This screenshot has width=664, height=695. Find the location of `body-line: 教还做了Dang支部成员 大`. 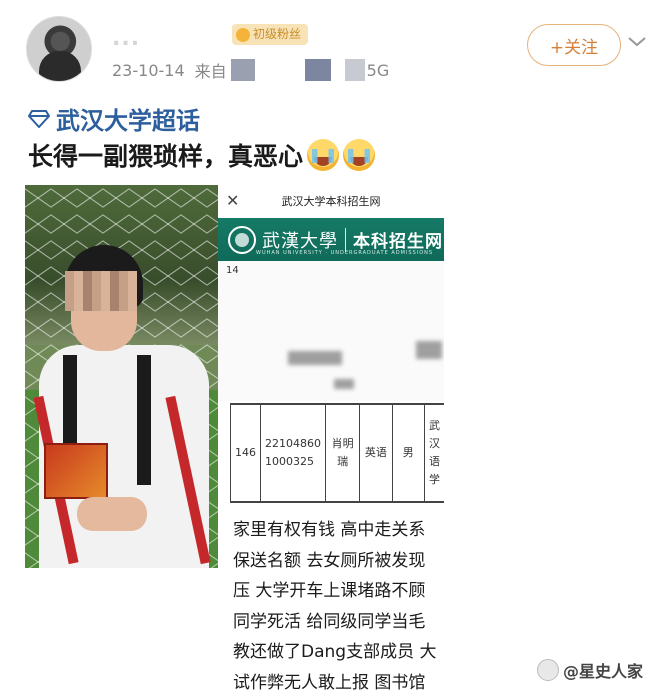

body-line: 教还做了Dang支部成员 大 is located at coordinates (335, 652).